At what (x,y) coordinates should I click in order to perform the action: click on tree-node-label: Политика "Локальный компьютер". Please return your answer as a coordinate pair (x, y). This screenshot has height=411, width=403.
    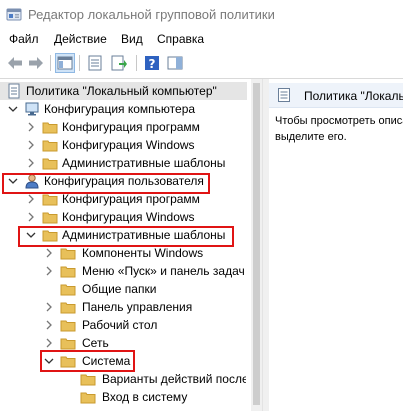
    Looking at the image, I should click on (121, 91).